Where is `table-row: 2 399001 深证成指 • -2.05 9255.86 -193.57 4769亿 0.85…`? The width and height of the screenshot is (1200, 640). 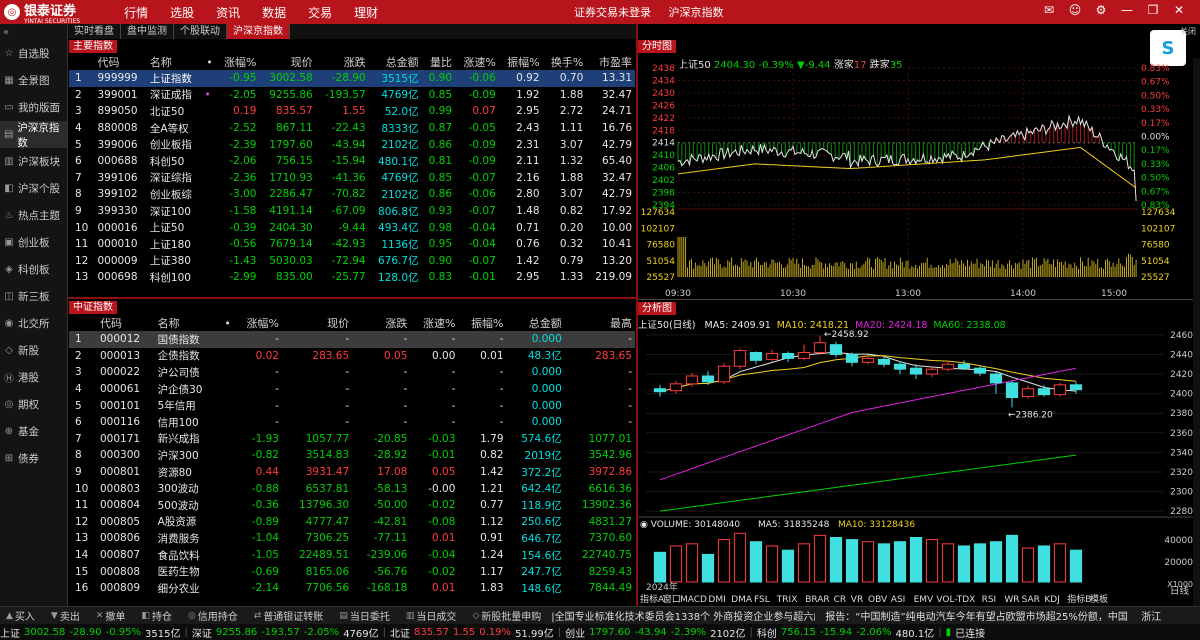 table-row: 2 399001 深证成指 • -2.05 9255.86 -193.57 4769亿 0.85… is located at coordinates (352, 95).